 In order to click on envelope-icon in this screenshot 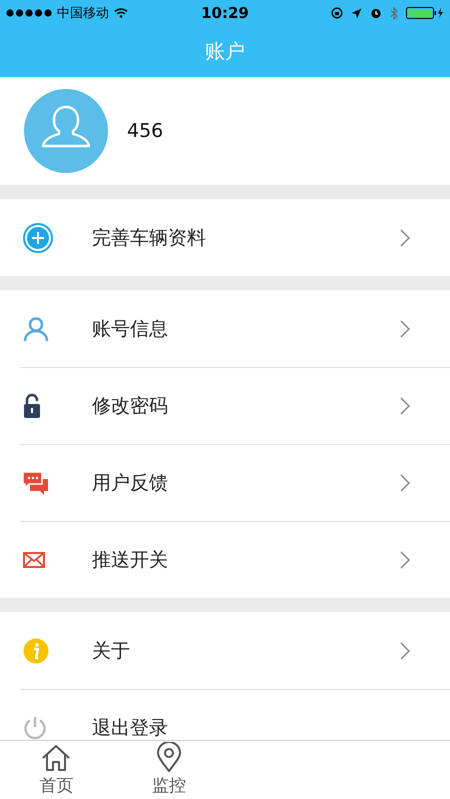, I will do `click(34, 560)`.